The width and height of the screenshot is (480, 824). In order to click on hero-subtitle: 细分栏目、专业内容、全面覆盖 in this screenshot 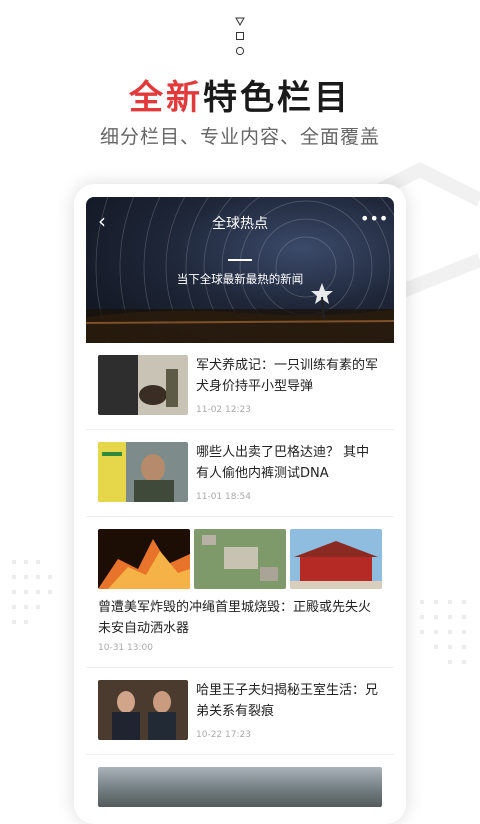, I will do `click(239, 137)`.